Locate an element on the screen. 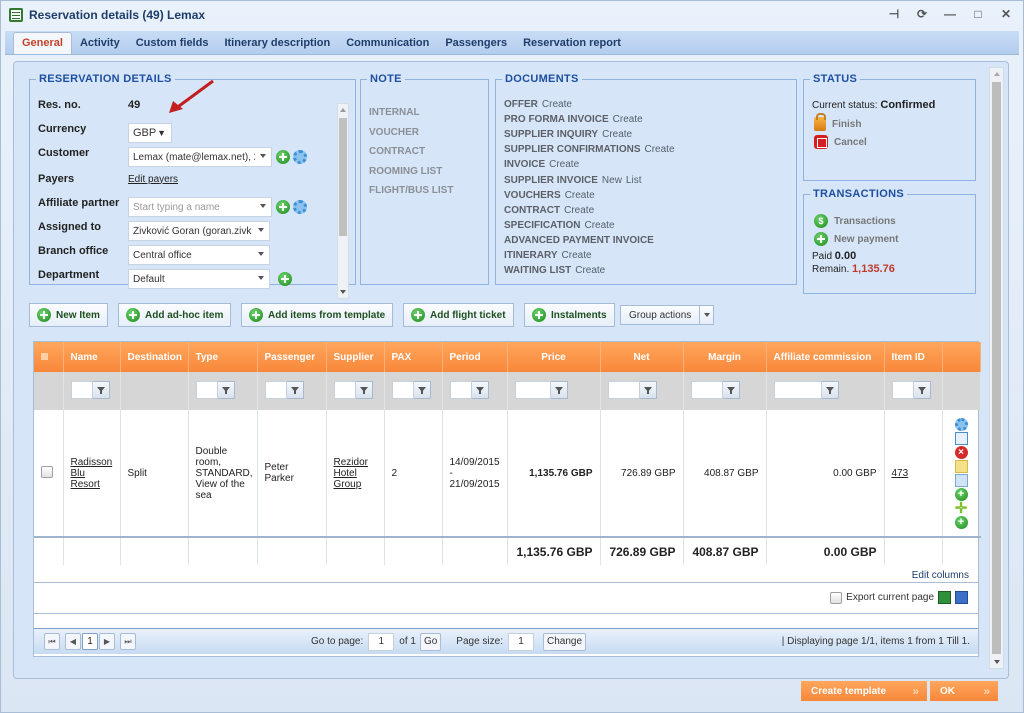 The image size is (1024, 713). document-action-list: List is located at coordinates (634, 180).